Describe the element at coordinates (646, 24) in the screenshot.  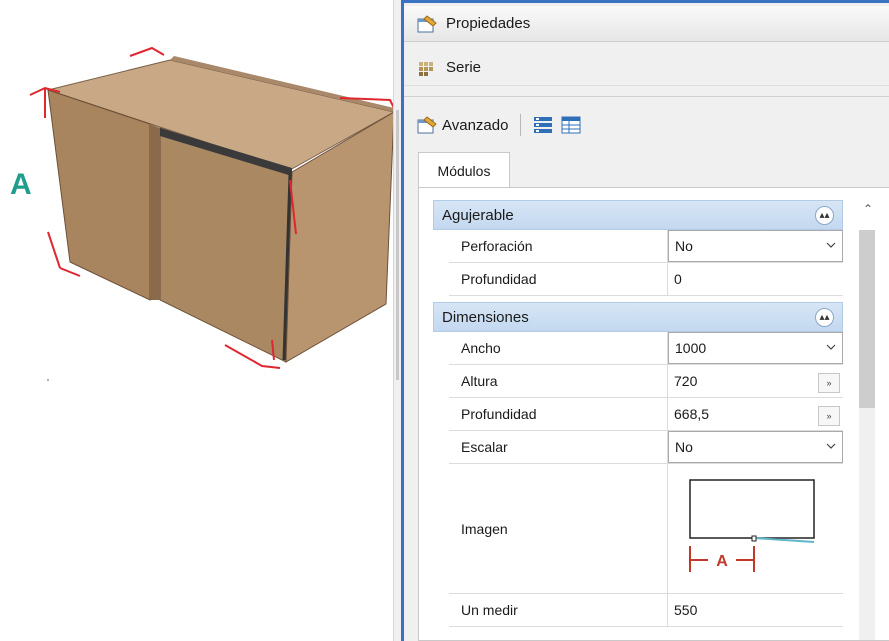
I see `properties-header: Propiedades` at that location.